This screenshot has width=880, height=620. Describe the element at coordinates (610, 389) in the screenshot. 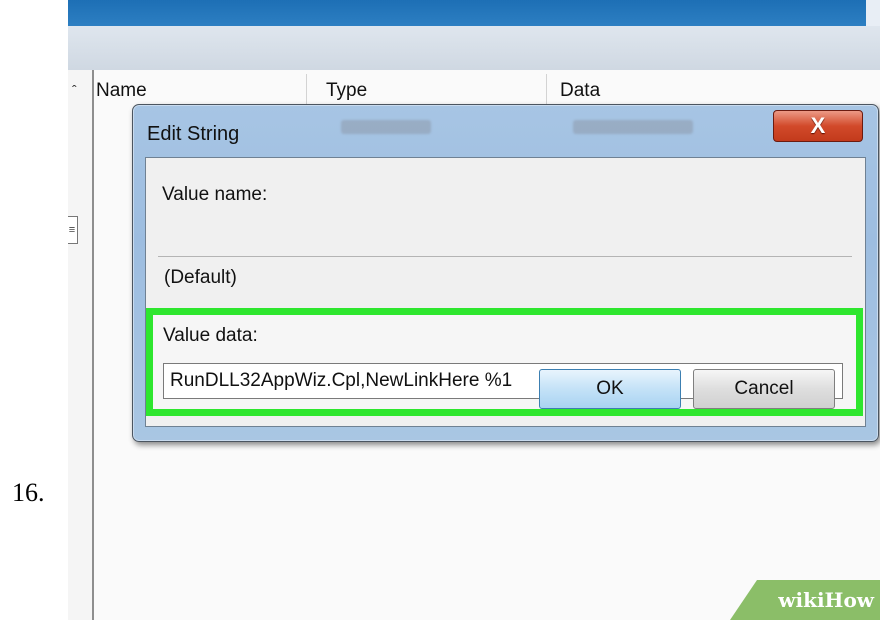

I see `ok-button: OK` at that location.